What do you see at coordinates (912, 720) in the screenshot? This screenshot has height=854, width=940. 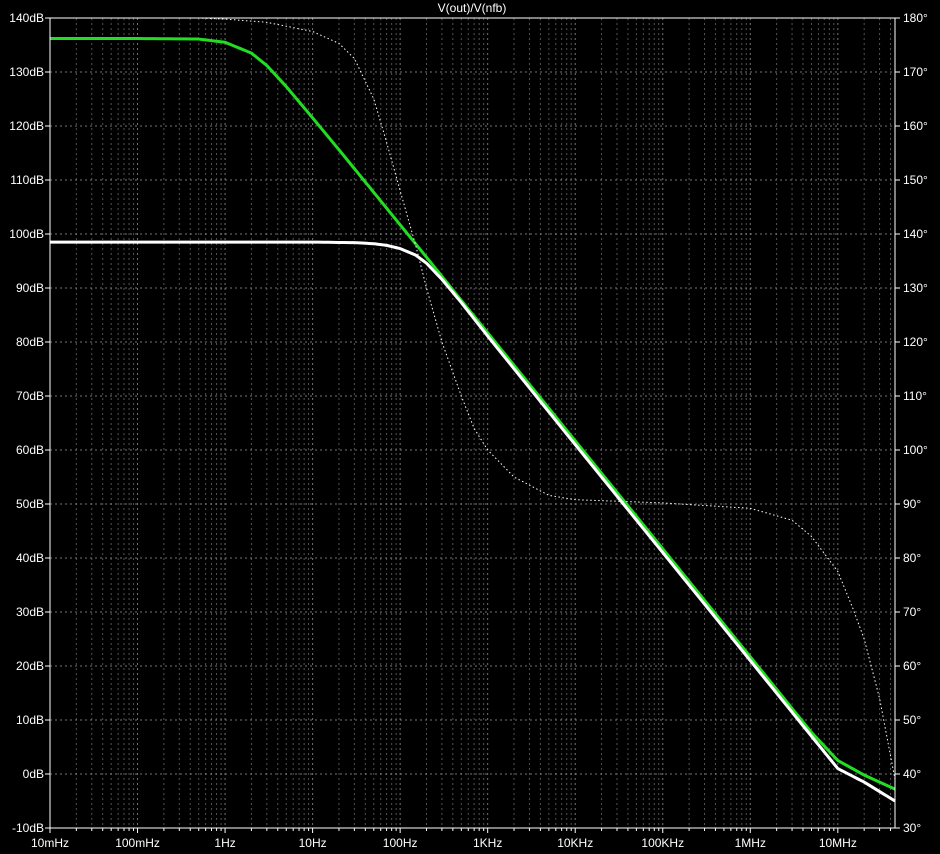 I see `right-tick-label: 50°` at bounding box center [912, 720].